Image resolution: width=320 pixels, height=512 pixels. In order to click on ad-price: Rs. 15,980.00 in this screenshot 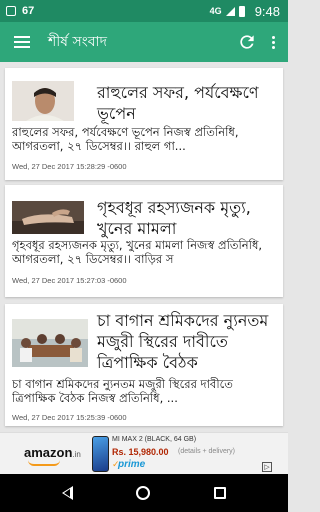, I will do `click(140, 452)`.